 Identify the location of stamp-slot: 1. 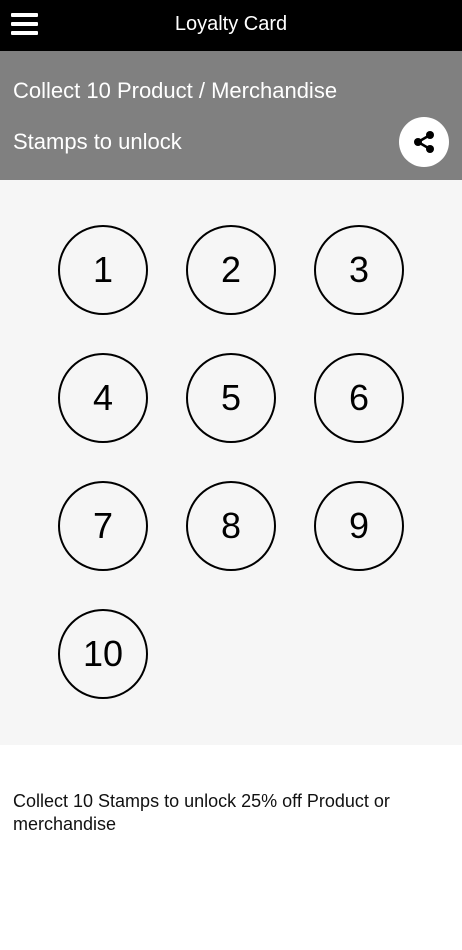
(103, 270).